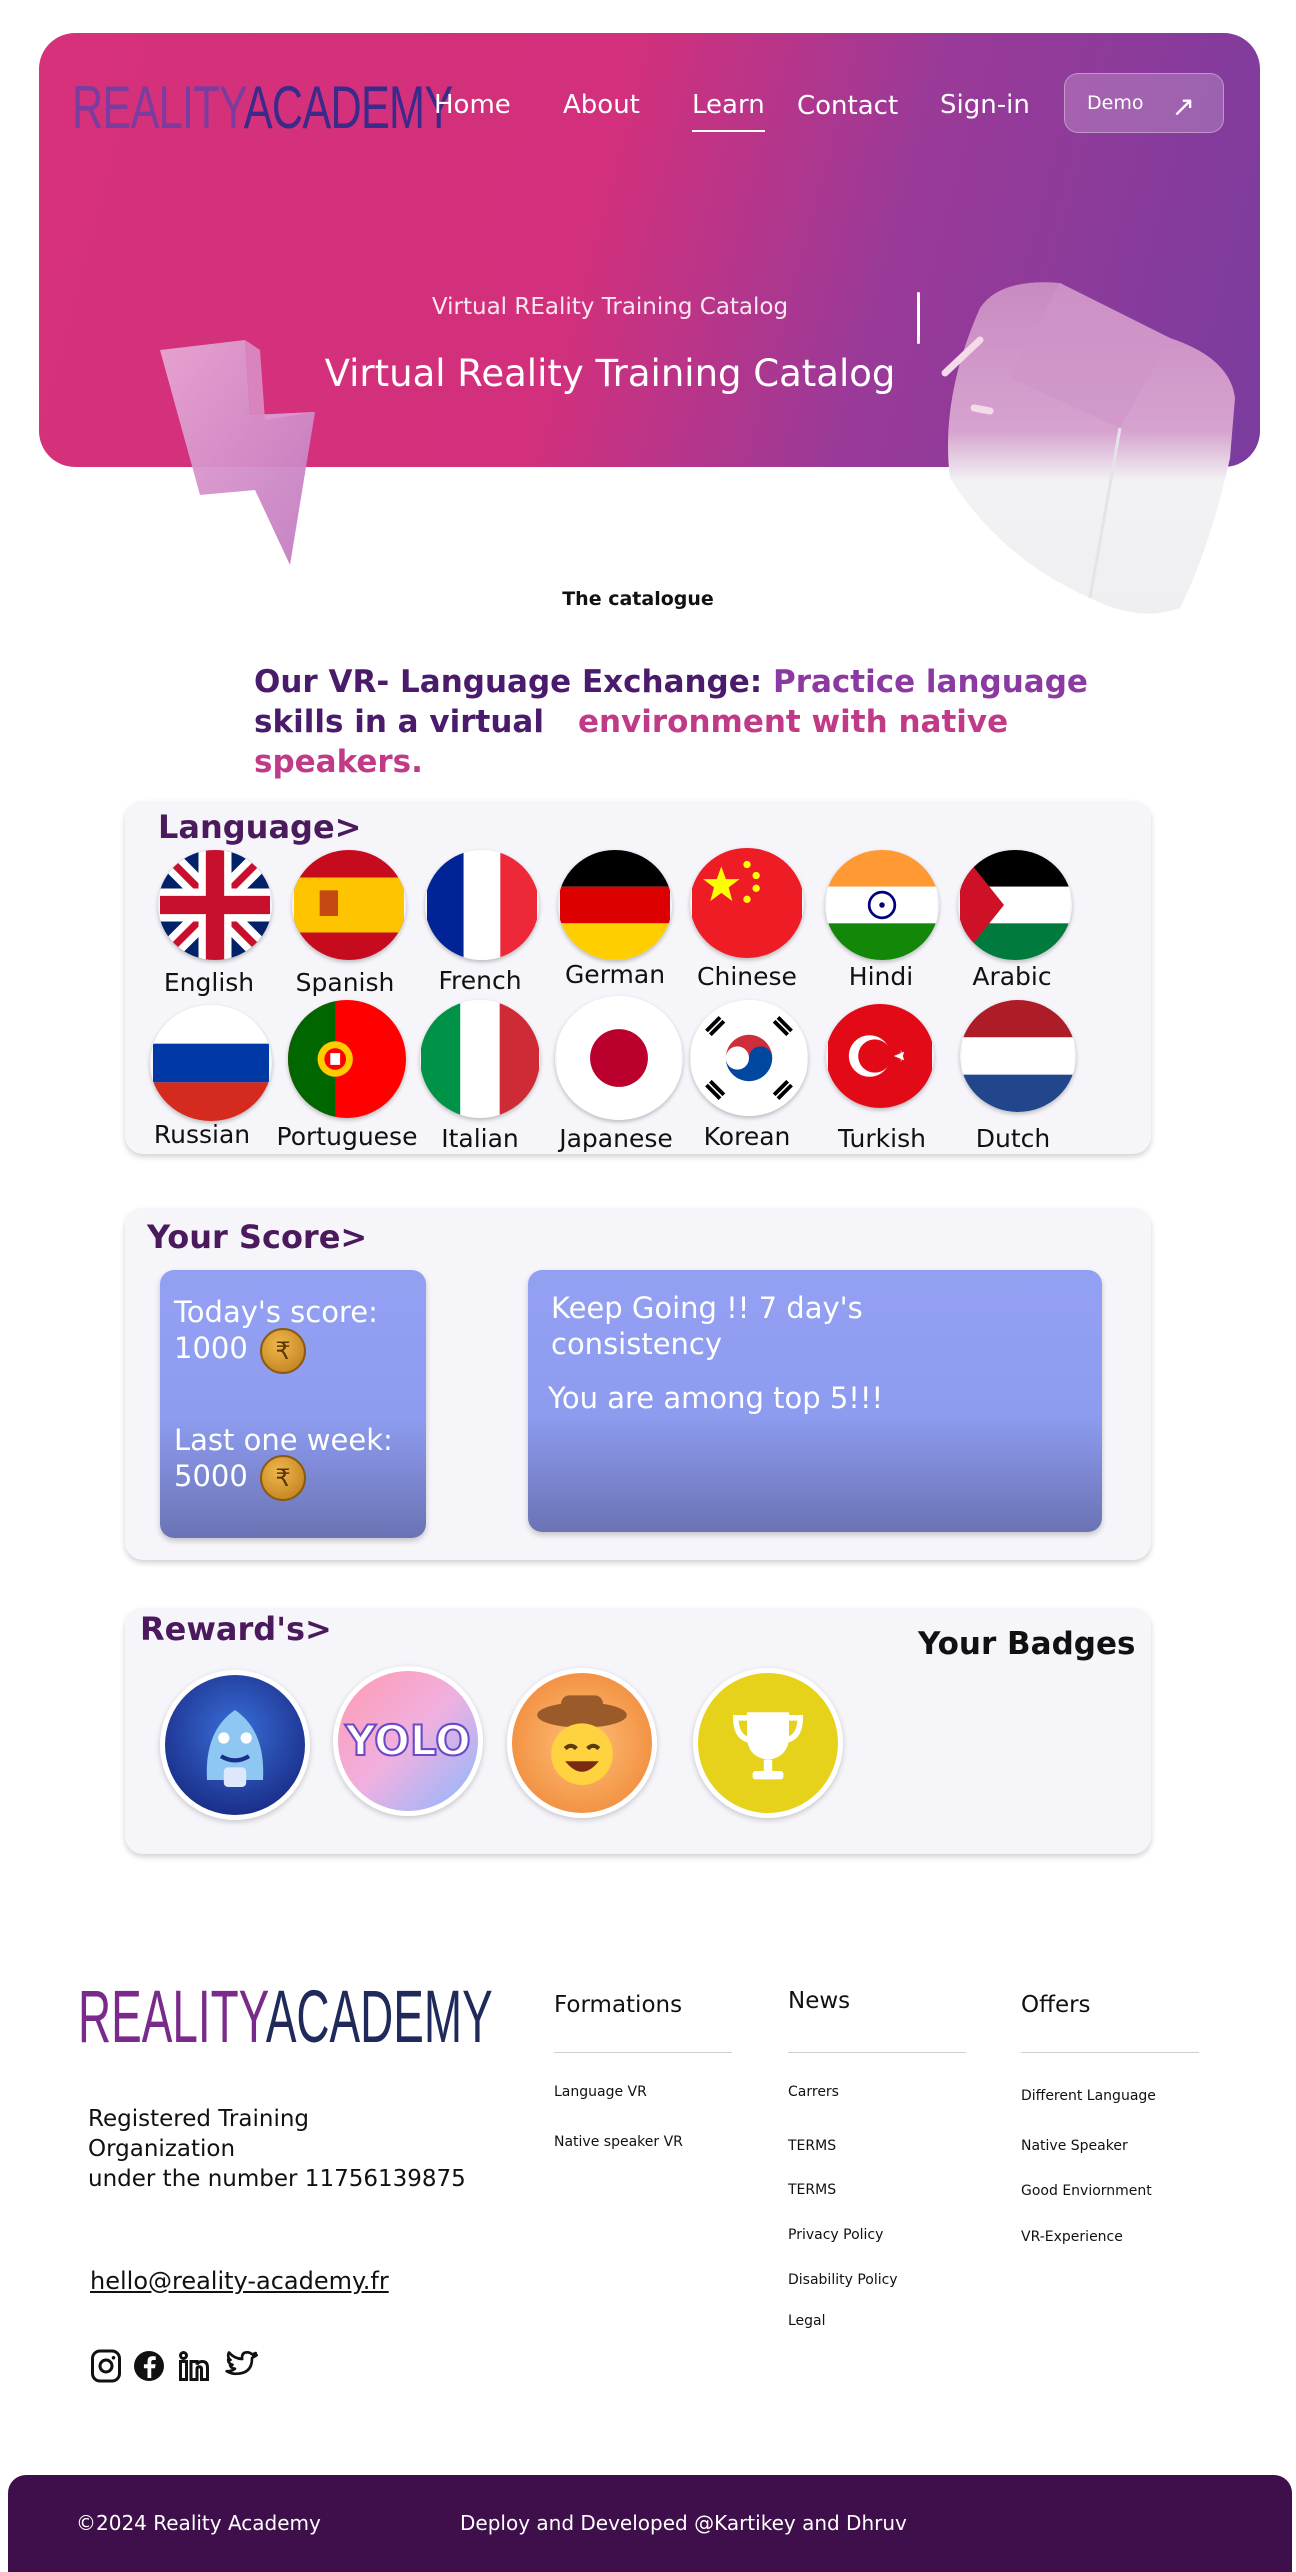 Image resolution: width=1296 pixels, height=2572 pixels. I want to click on turkish-flag-icon, so click(880, 1056).